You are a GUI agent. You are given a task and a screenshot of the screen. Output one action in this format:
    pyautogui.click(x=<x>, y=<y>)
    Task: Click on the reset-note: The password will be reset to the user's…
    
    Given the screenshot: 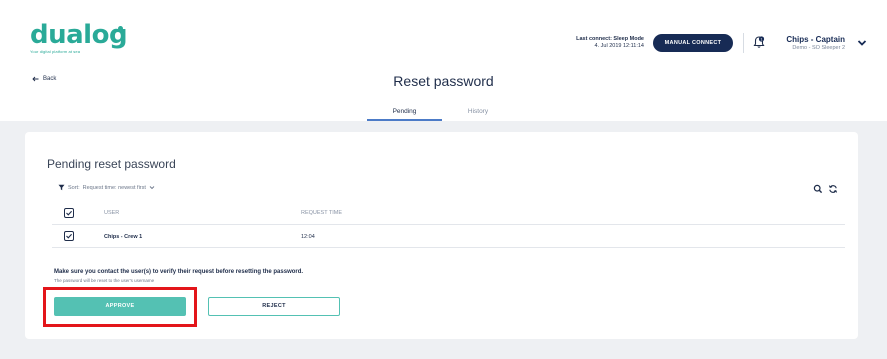 What is the action you would take?
    pyautogui.click(x=104, y=280)
    